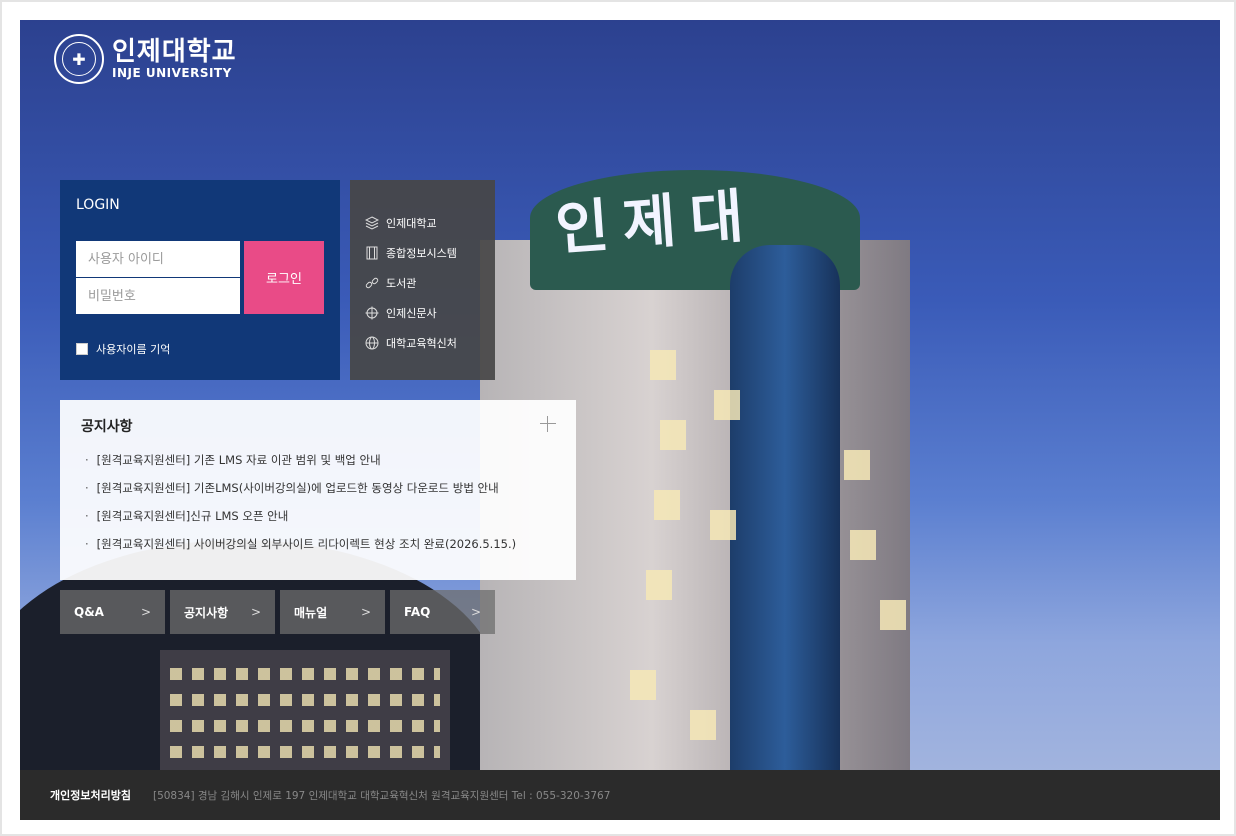 The width and height of the screenshot is (1236, 836). I want to click on notice-item: [원격교육지원센터]신규 LMS 오픈 안내, so click(300, 522).